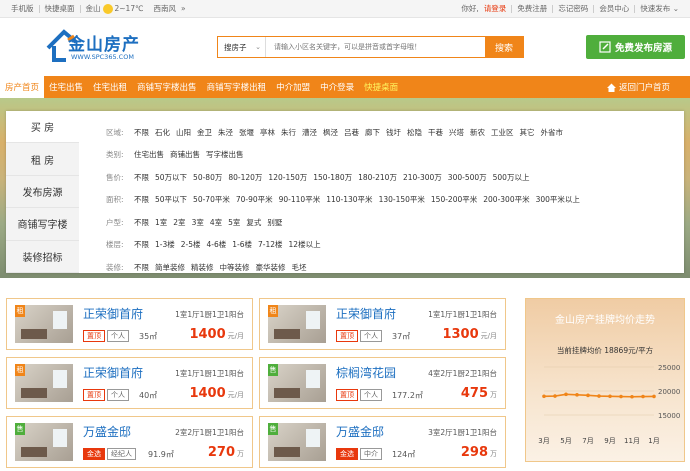  What do you see at coordinates (288, 132) in the screenshot?
I see `filter-option: 朱行` at bounding box center [288, 132].